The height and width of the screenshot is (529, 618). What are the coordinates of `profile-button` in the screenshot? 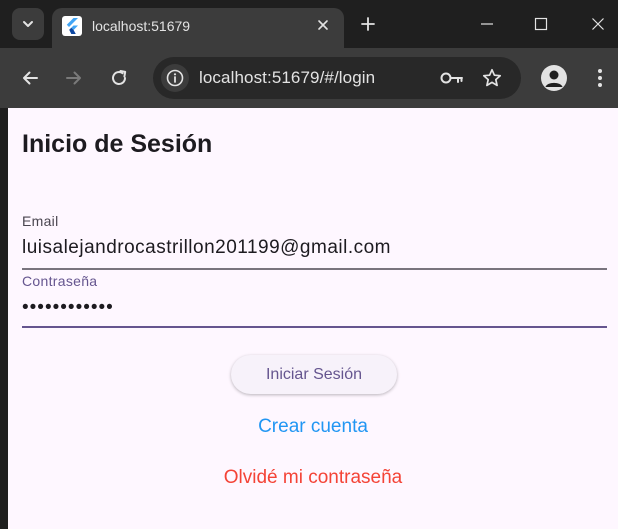 It's located at (554, 78).